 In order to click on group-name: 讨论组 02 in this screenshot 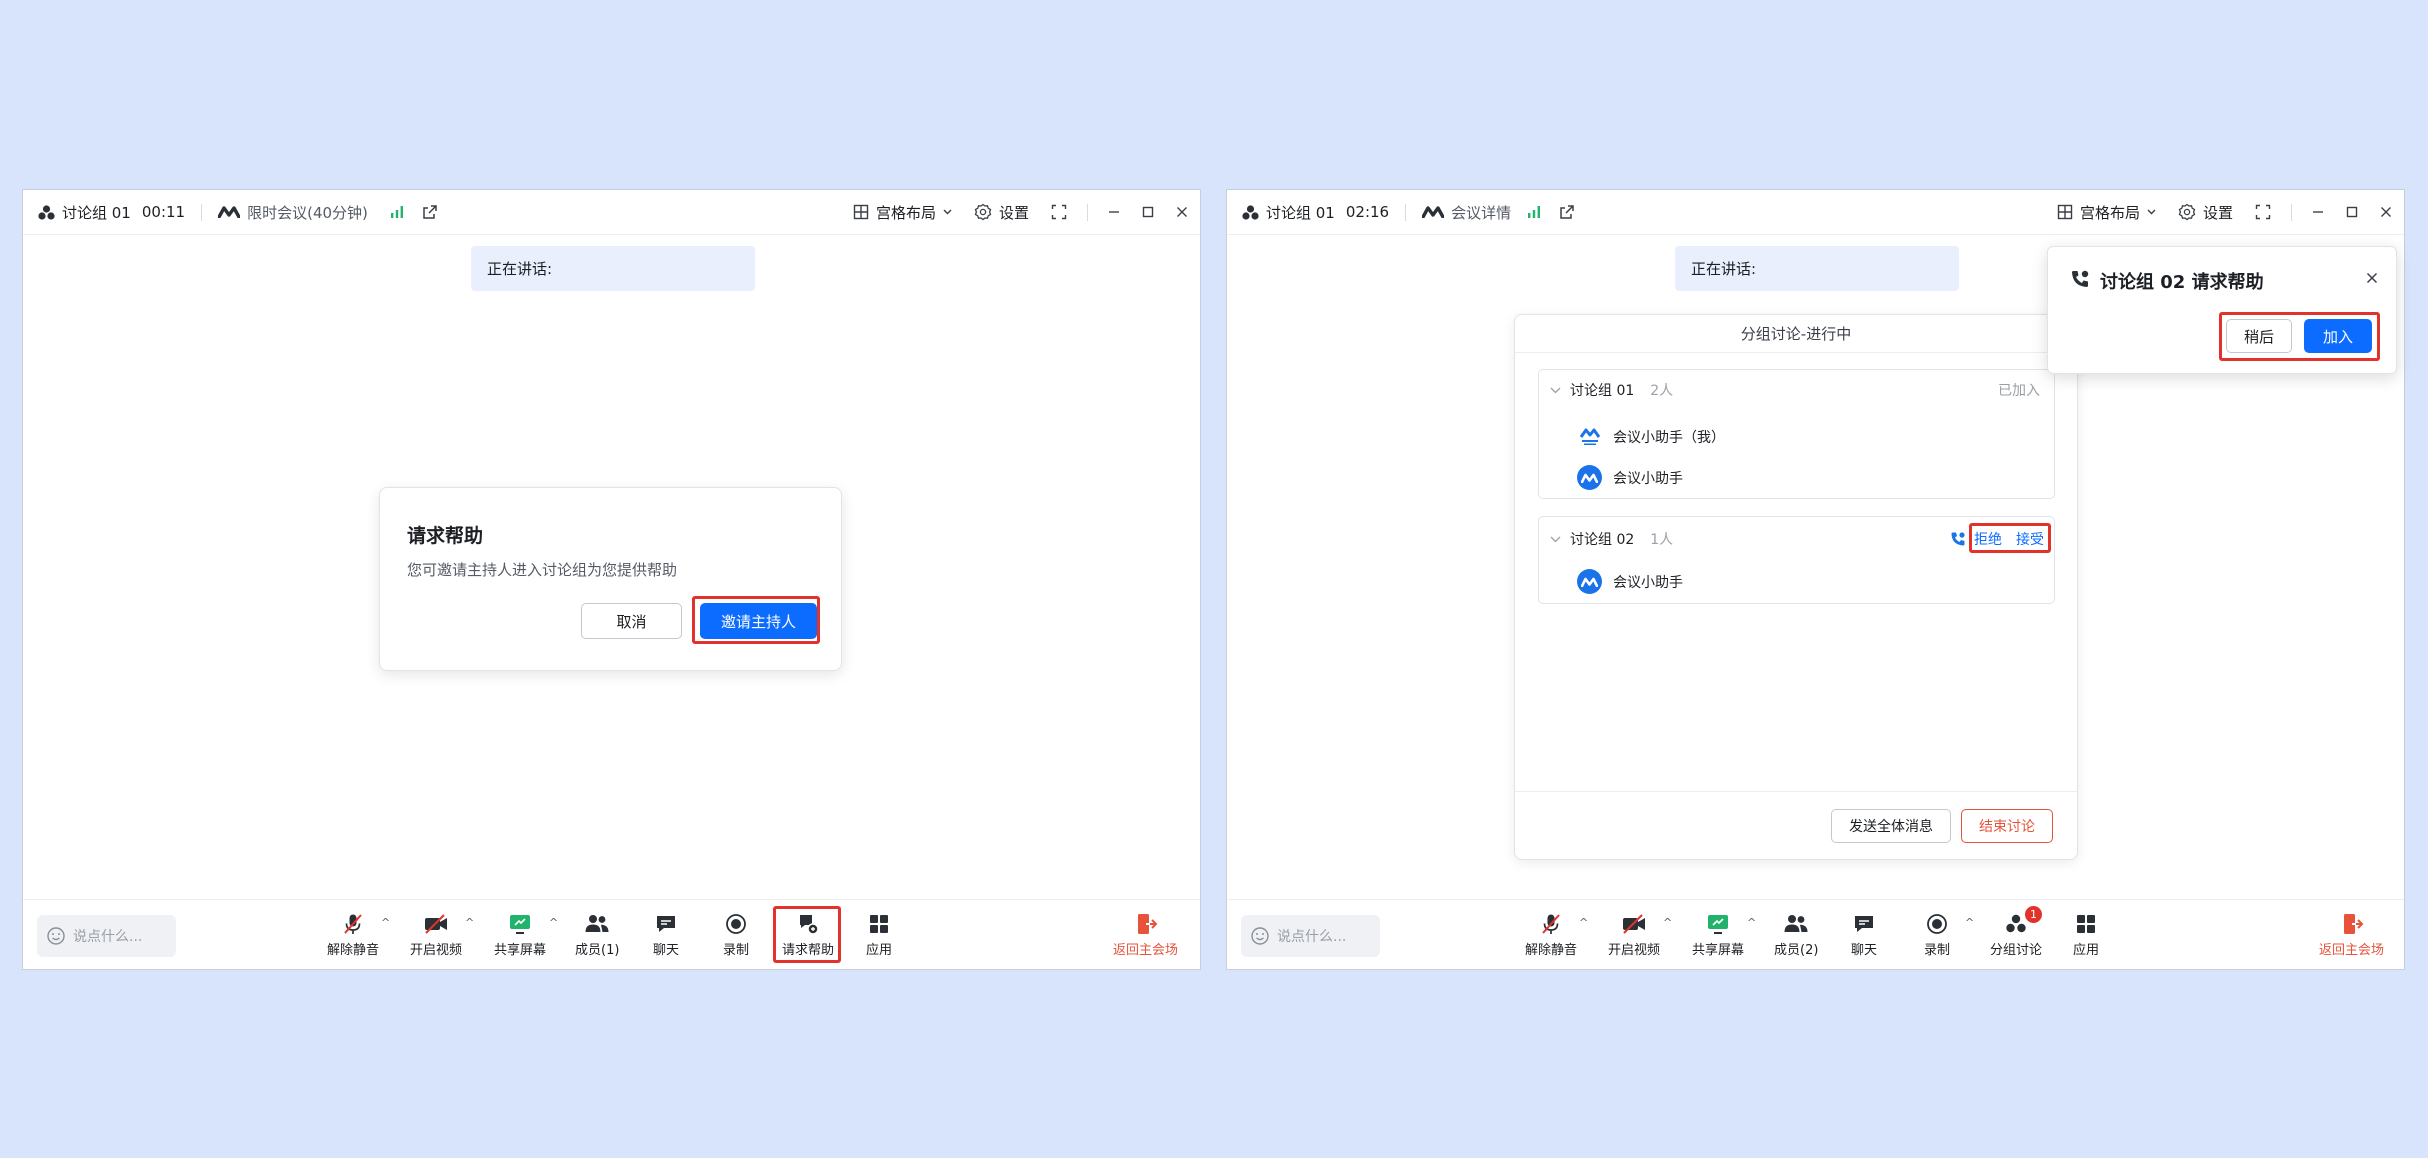, I will do `click(1602, 540)`.